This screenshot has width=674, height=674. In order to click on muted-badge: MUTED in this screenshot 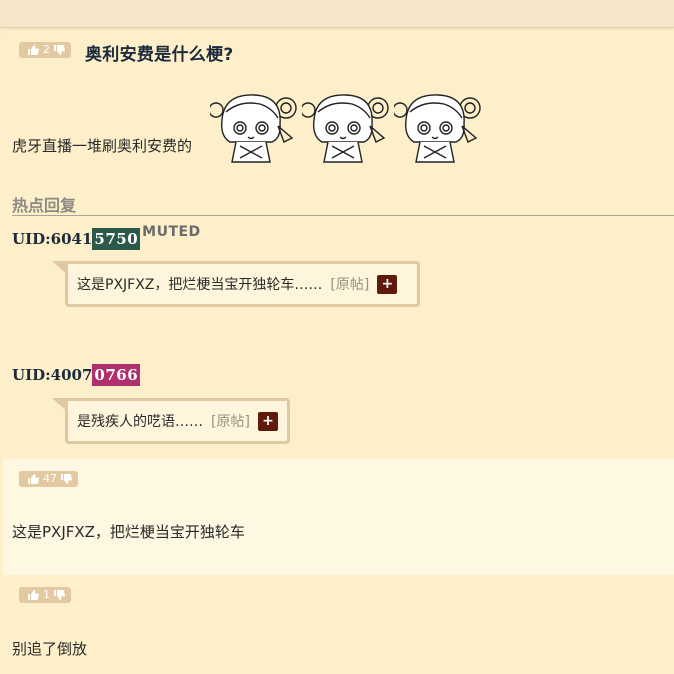, I will do `click(171, 232)`.